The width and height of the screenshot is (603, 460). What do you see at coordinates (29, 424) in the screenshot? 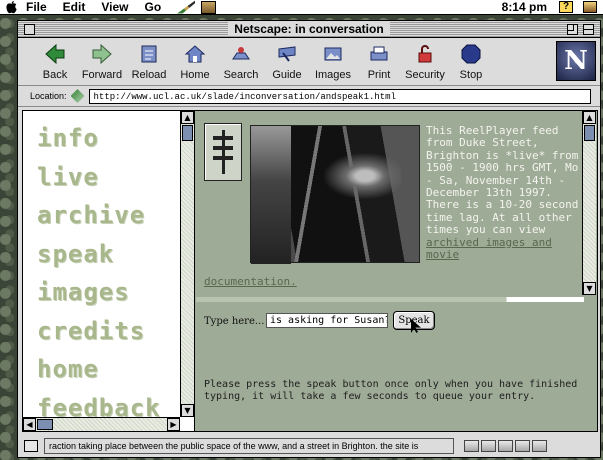
I see `scroll-left-arrow-icon: ◀` at bounding box center [29, 424].